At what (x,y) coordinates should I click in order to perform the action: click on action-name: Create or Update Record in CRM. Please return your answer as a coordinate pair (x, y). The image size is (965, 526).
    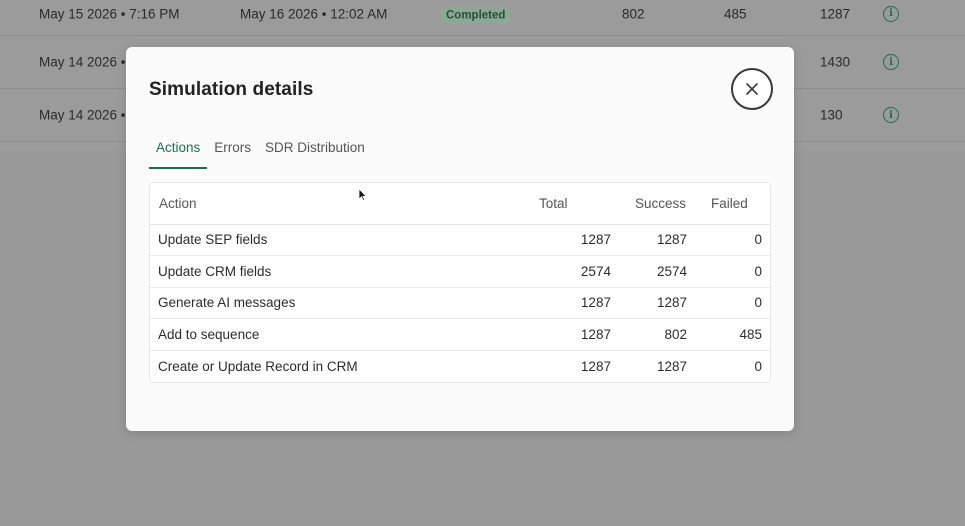
    Looking at the image, I should click on (258, 366).